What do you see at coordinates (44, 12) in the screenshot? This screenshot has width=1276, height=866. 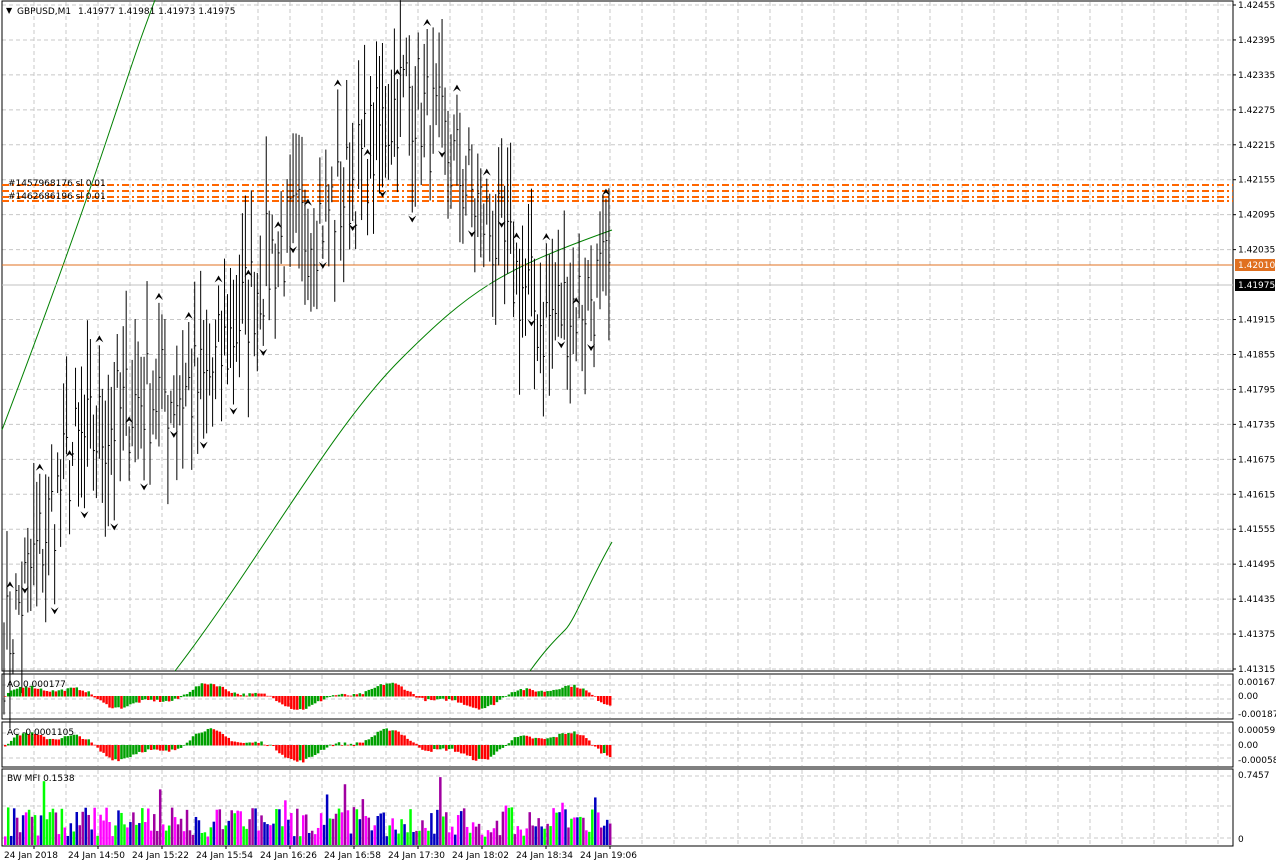 I see `chart-symbol: GBPUSD,M1` at bounding box center [44, 12].